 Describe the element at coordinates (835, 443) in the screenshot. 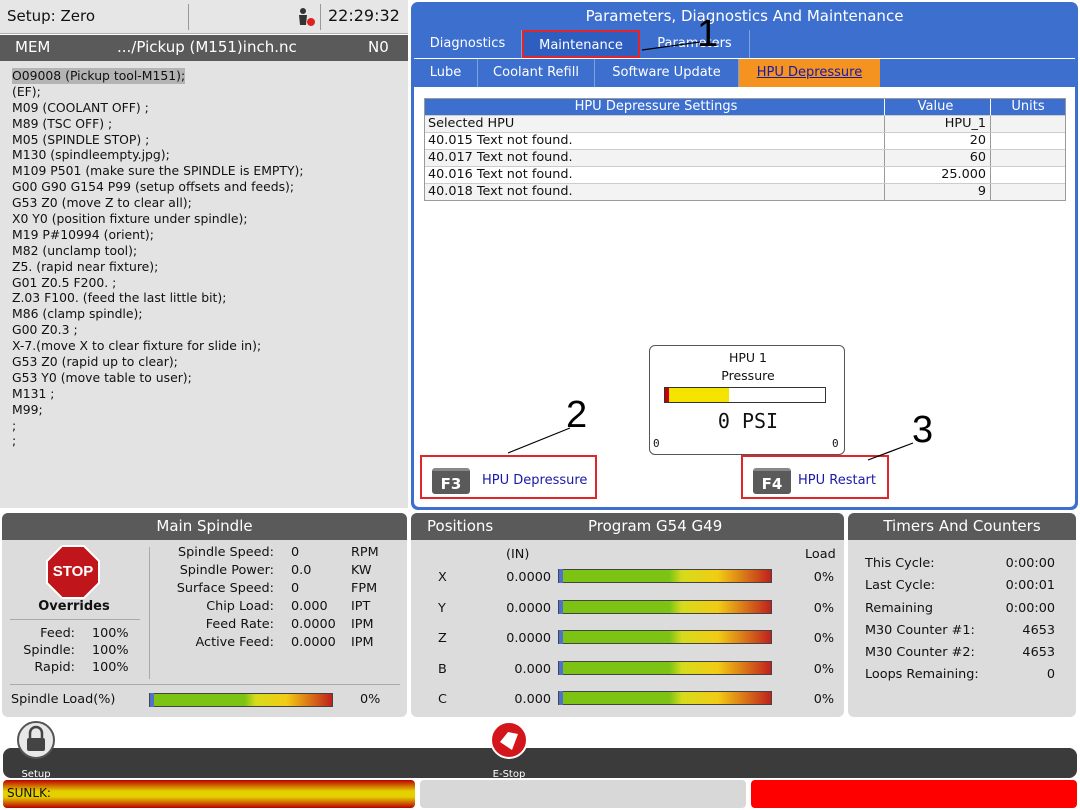

I see `gauge-max: 0` at that location.